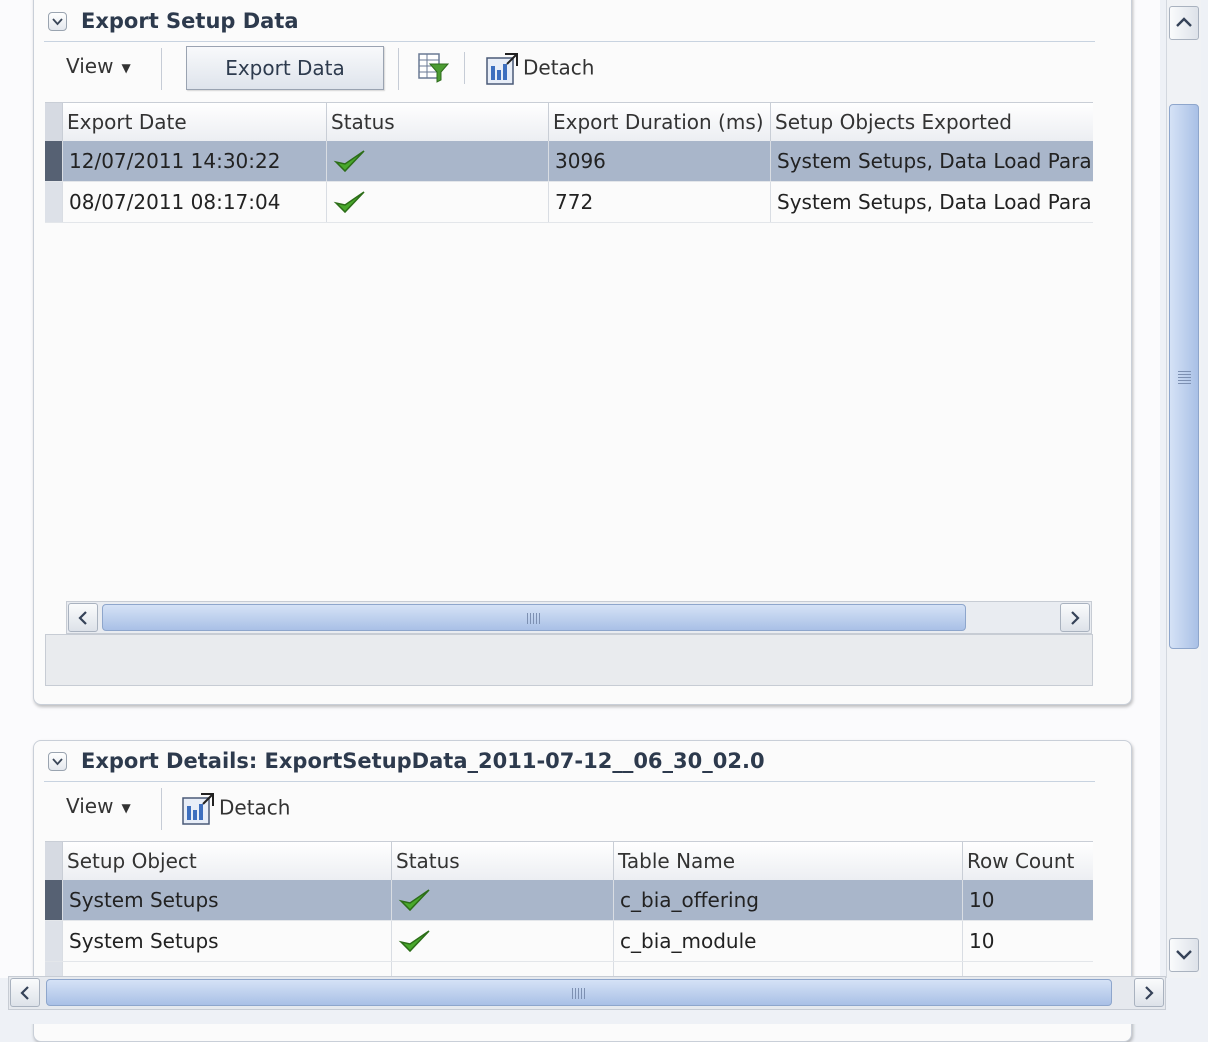  Describe the element at coordinates (787, 900) in the screenshot. I see `cell-table-name: c_bia_offering` at that location.